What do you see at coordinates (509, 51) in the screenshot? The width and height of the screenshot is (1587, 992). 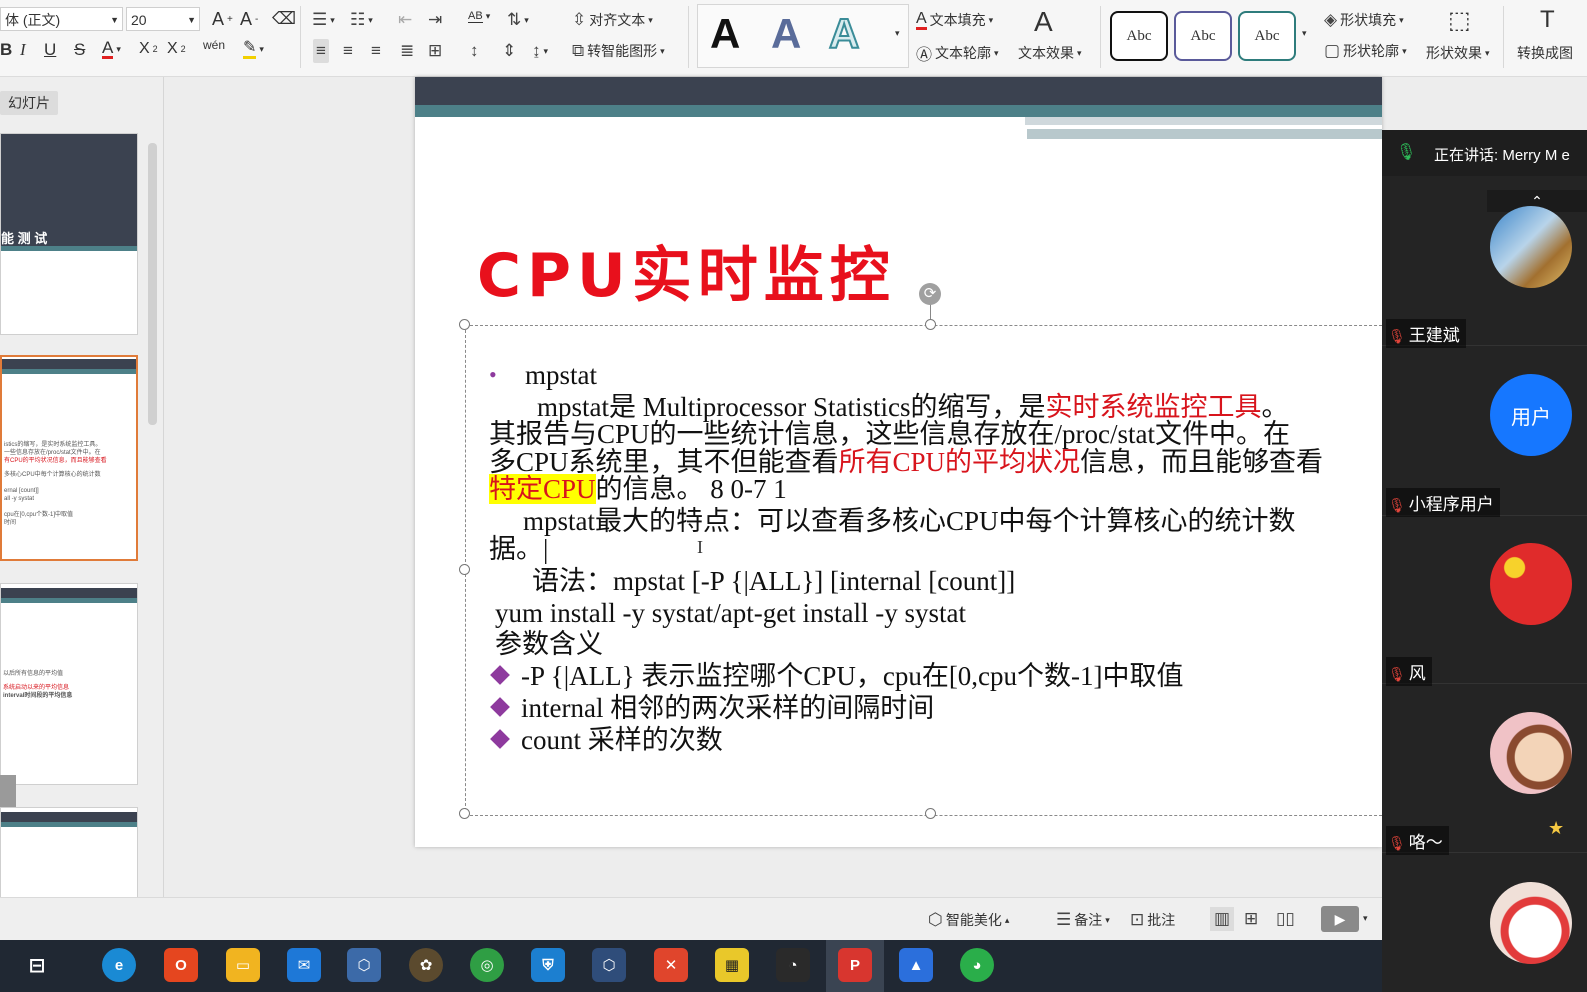 I see `paragraph-spacing-icon: ⇕` at bounding box center [509, 51].